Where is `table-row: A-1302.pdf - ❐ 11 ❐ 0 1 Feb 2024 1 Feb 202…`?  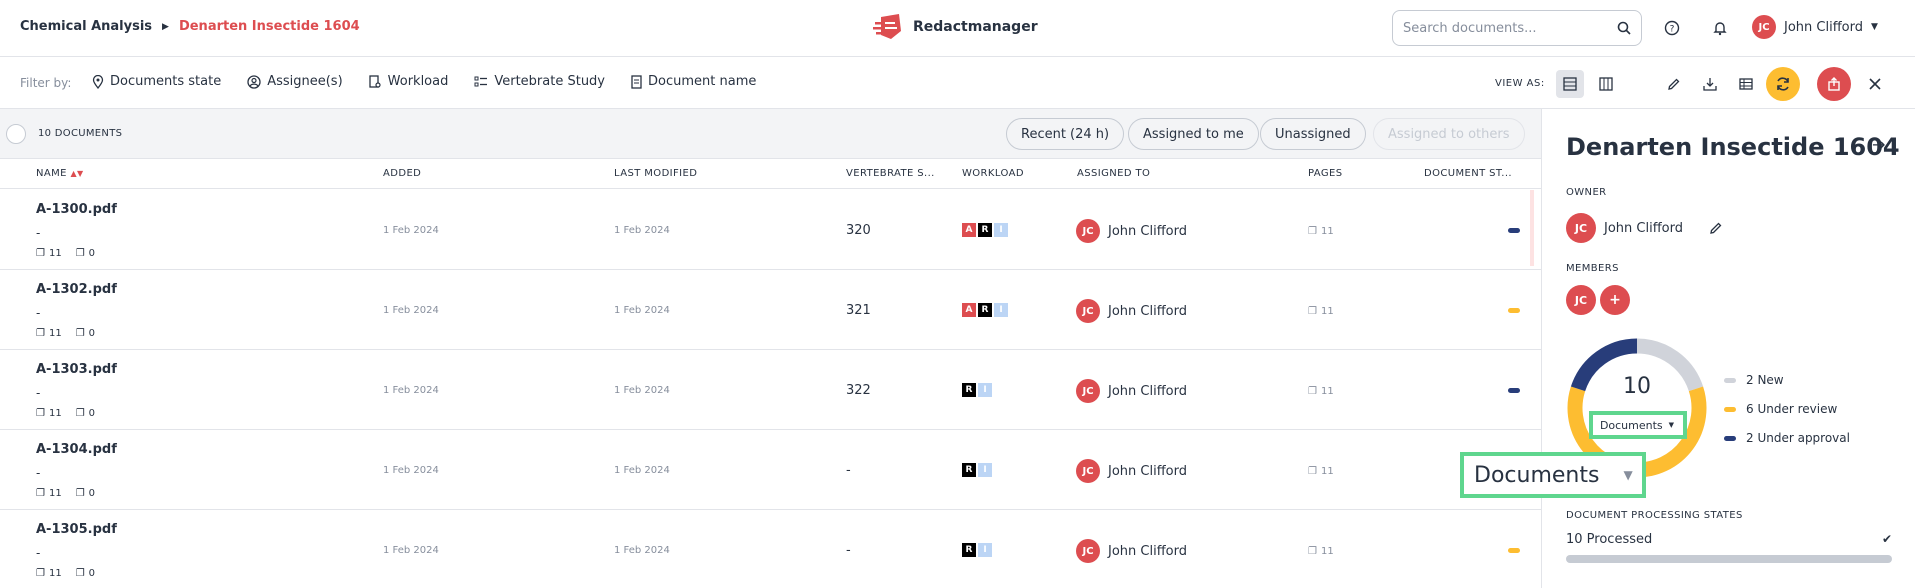 table-row: A-1302.pdf - ❐ 11 ❐ 0 1 Feb 2024 1 Feb 202… is located at coordinates (770, 310).